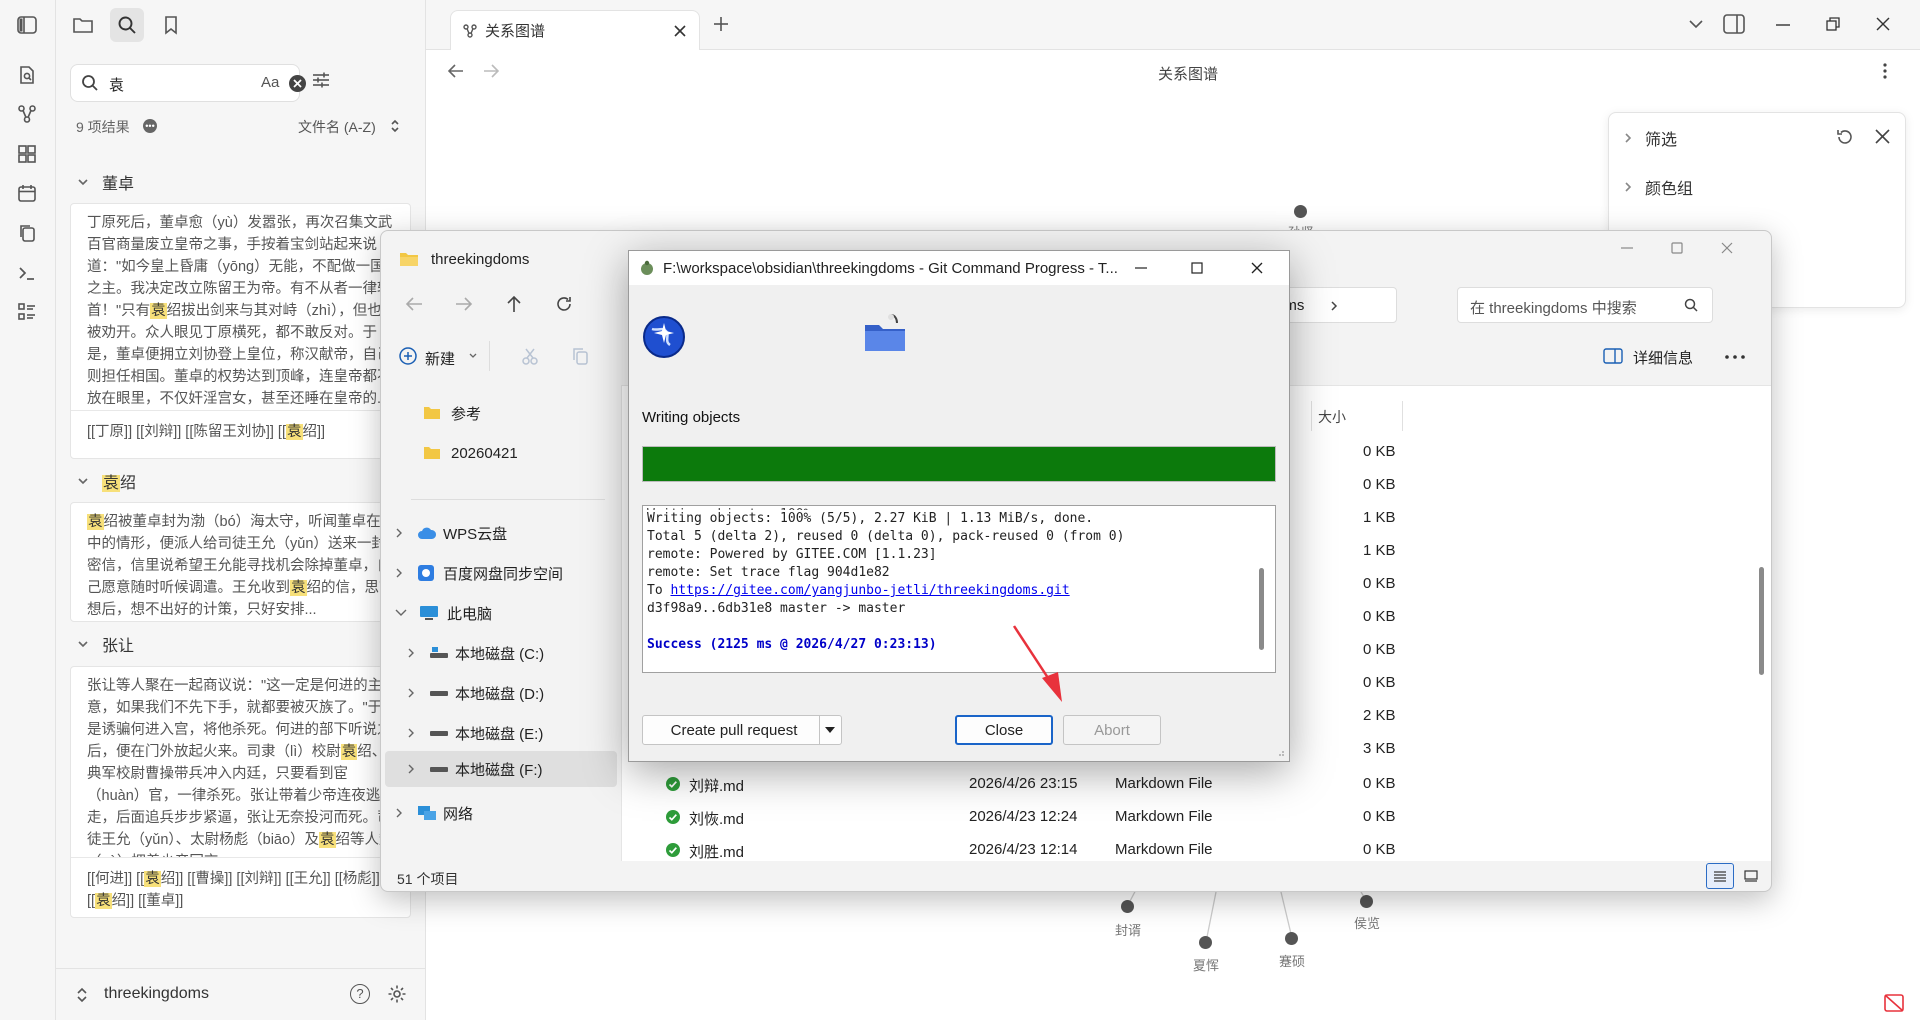 The height and width of the screenshot is (1020, 1920). Describe the element at coordinates (270, 82) in the screenshot. I see `match-case-toggle: Aa` at that location.